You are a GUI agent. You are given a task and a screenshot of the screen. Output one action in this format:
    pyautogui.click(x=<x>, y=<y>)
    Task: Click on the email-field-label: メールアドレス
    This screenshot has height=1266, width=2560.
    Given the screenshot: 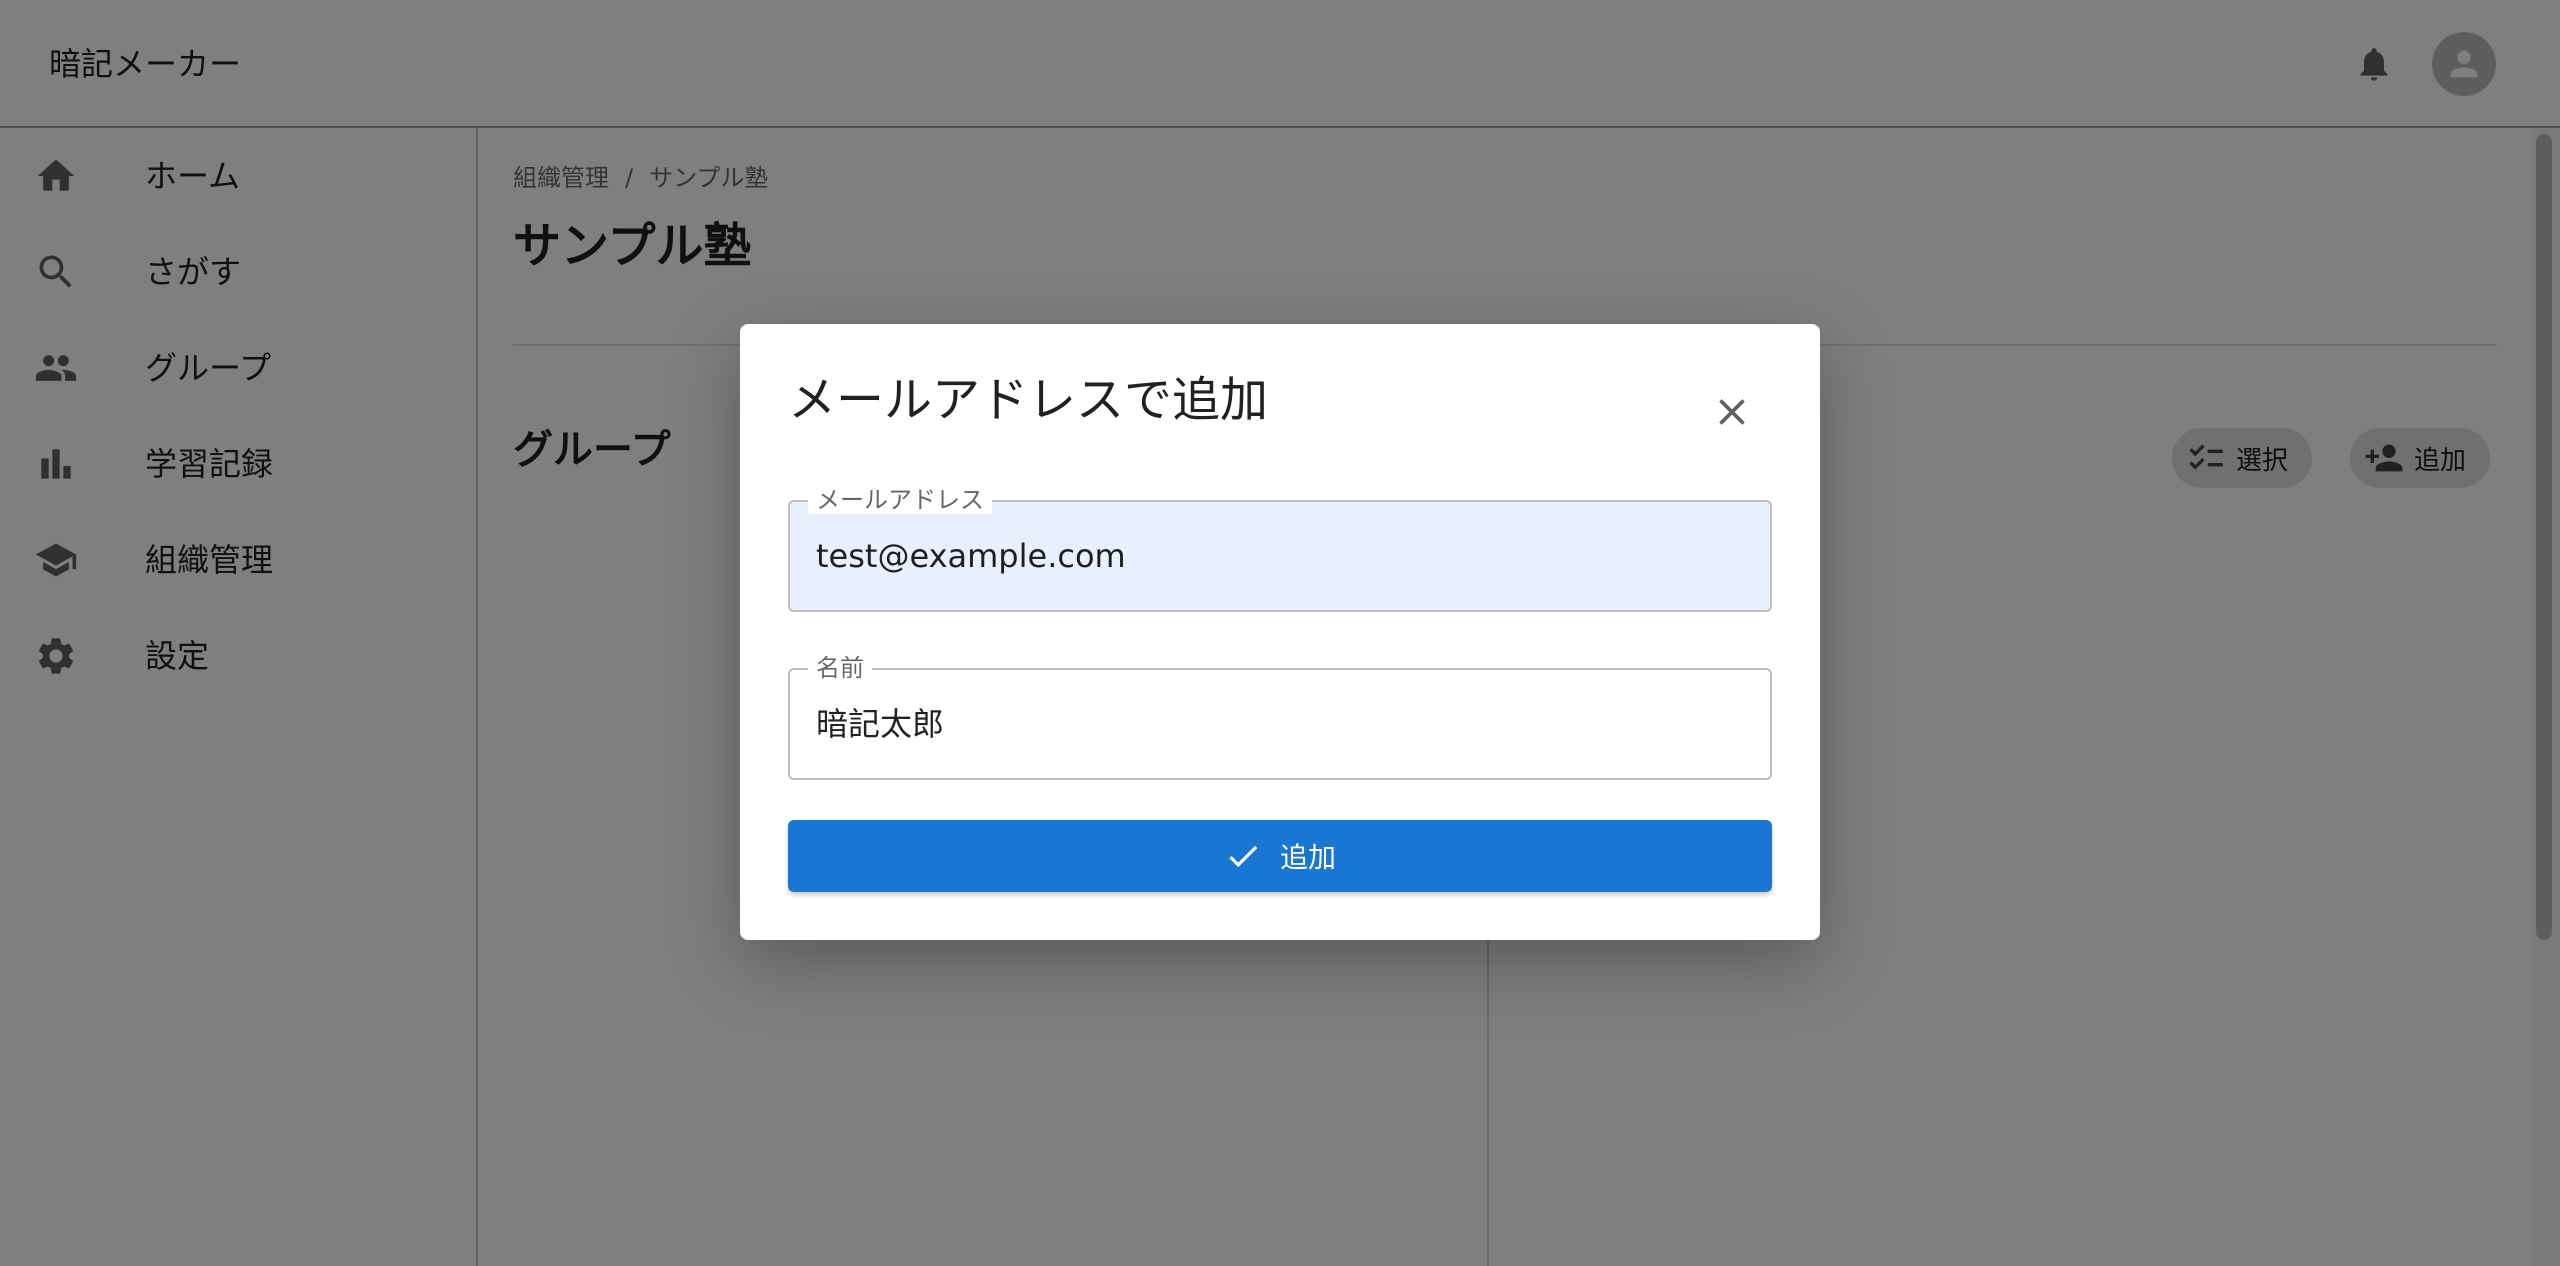 What is the action you would take?
    pyautogui.click(x=900, y=500)
    